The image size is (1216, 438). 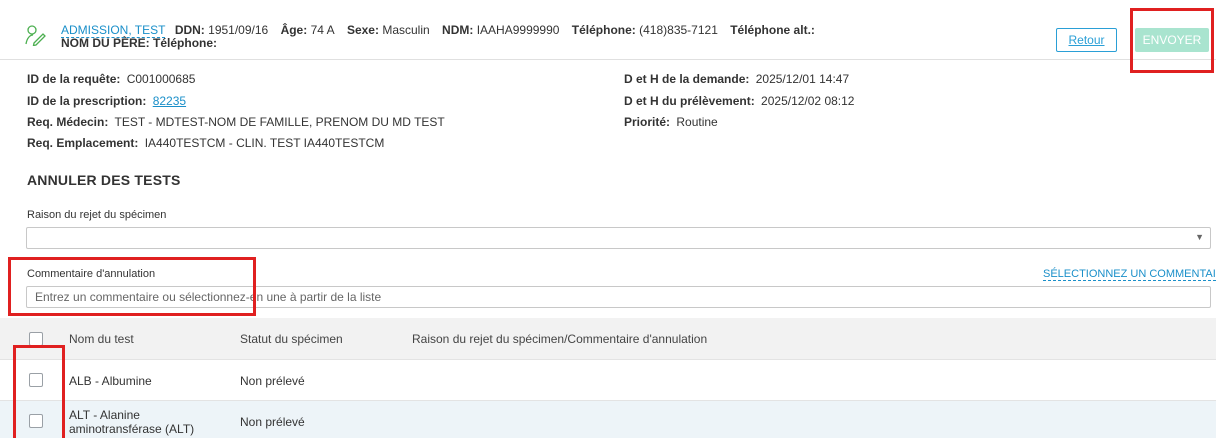 I want to click on prelevement-value: 2025/12/02 08:12, so click(x=808, y=101).